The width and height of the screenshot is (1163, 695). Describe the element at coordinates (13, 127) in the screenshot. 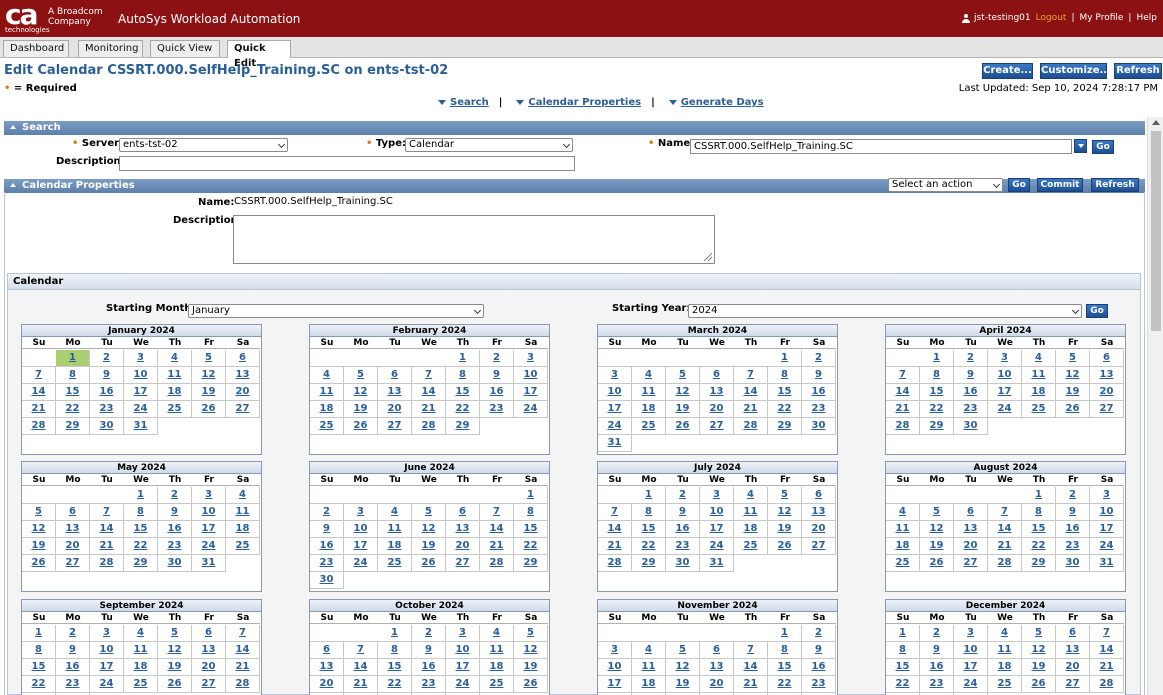

I see `collapse-icon` at that location.